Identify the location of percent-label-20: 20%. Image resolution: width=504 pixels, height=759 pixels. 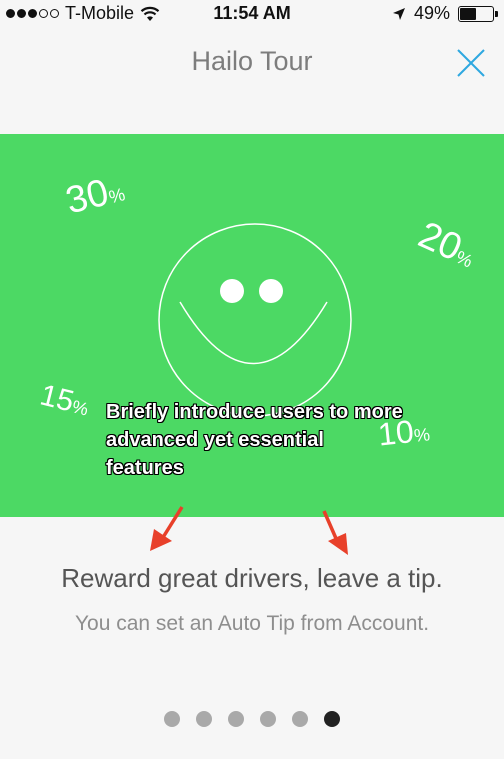
(444, 243).